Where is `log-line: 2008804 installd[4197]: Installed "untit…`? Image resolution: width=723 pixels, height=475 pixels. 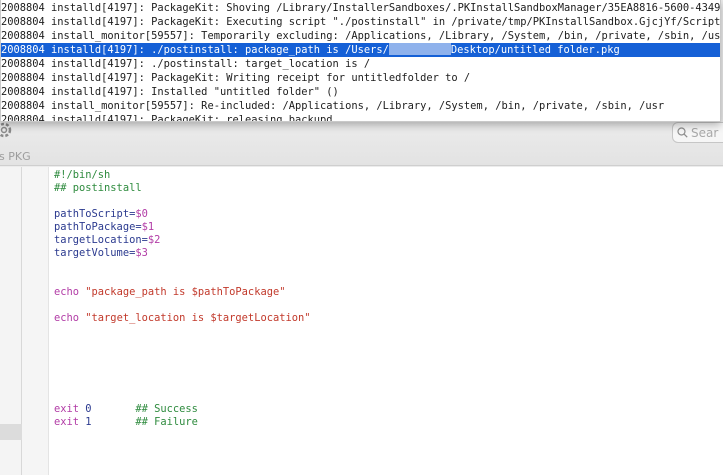
log-line: 2008804 installd[4197]: Installed "untit… is located at coordinates (360, 92).